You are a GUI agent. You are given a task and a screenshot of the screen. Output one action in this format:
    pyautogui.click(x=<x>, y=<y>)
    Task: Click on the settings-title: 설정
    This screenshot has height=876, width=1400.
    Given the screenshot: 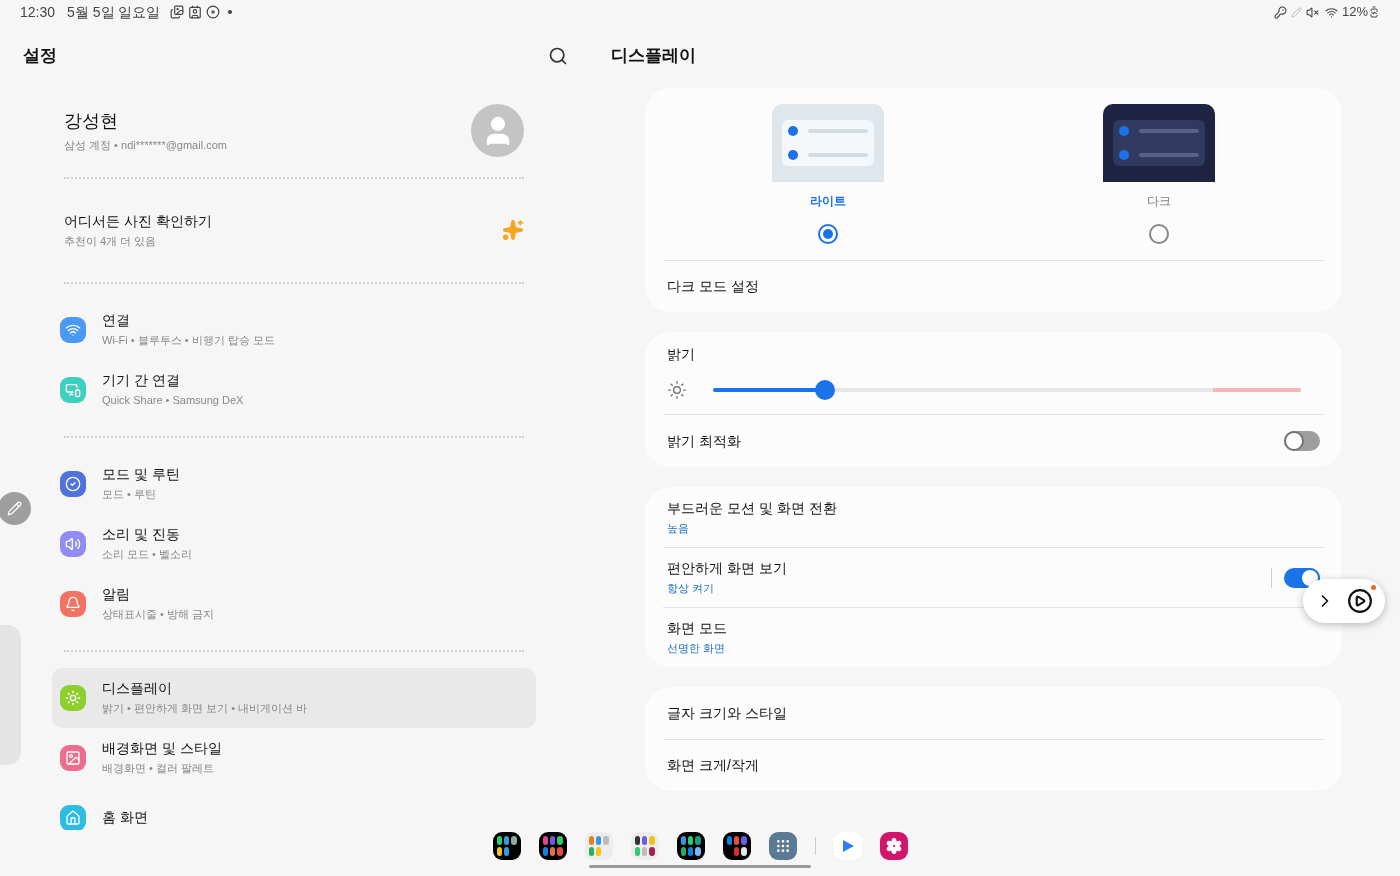 What is the action you would take?
    pyautogui.click(x=40, y=56)
    